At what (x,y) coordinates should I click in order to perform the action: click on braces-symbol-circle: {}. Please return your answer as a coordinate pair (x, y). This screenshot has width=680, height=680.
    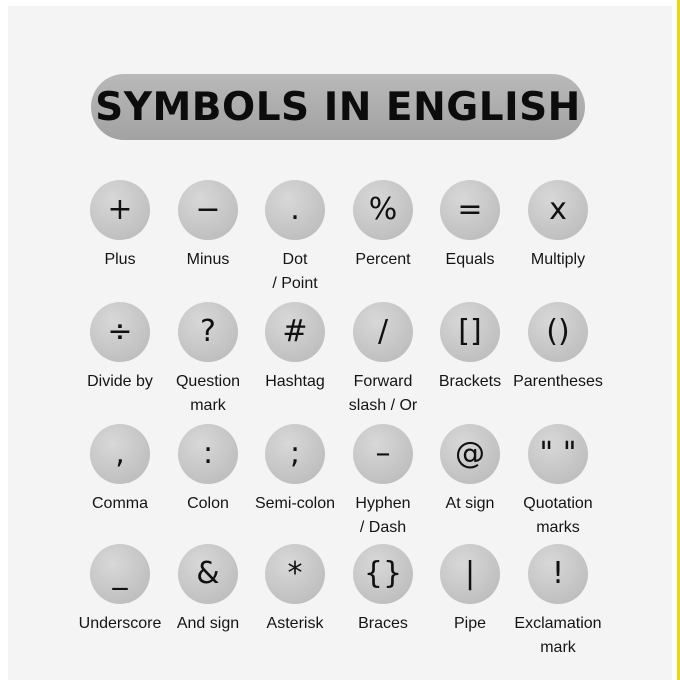
    Looking at the image, I should click on (383, 574).